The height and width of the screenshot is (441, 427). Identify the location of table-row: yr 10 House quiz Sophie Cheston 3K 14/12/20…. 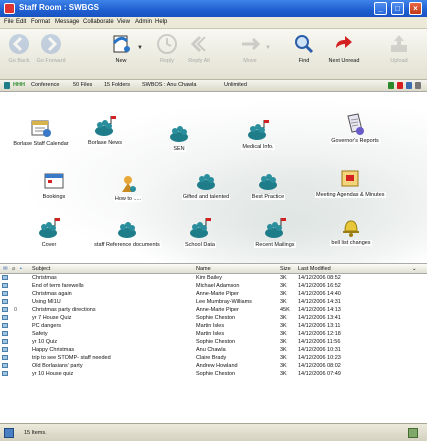
(213, 374).